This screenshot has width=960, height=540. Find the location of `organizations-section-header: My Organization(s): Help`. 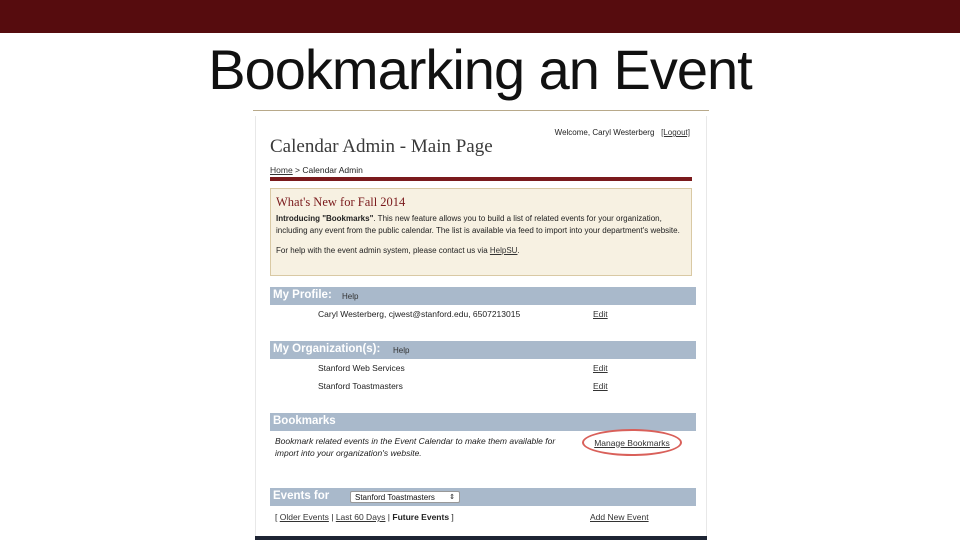

organizations-section-header: My Organization(s): Help is located at coordinates (483, 350).